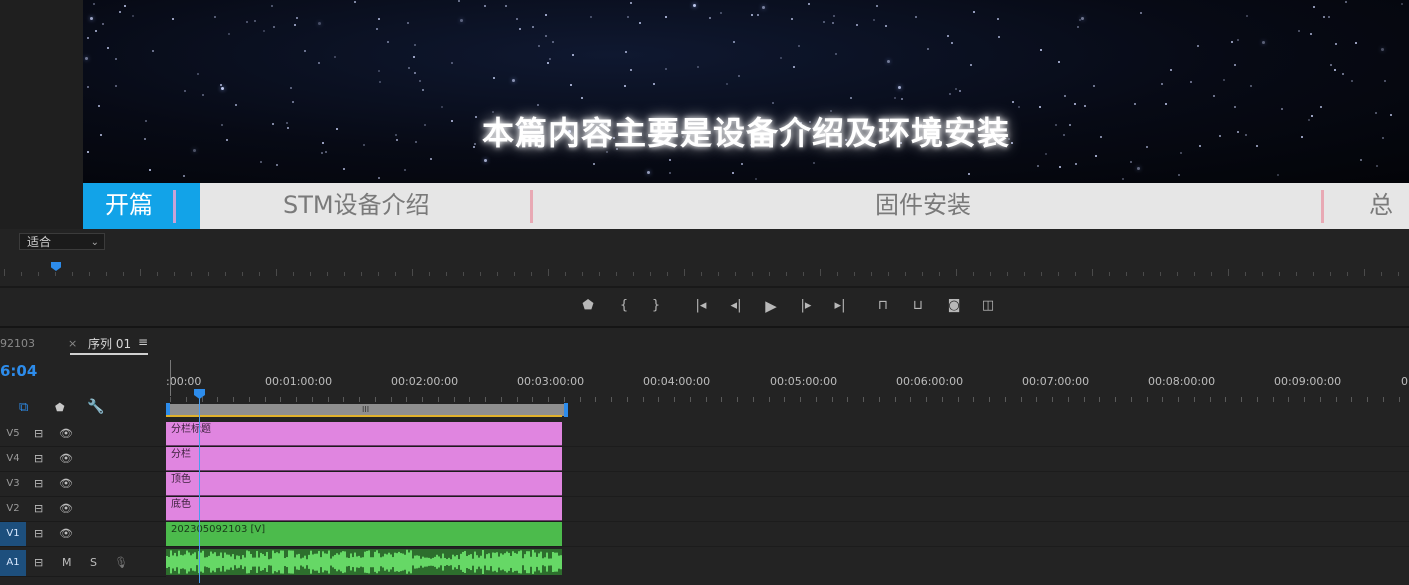  I want to click on ruler-label: 00:02:00:00, so click(425, 381).